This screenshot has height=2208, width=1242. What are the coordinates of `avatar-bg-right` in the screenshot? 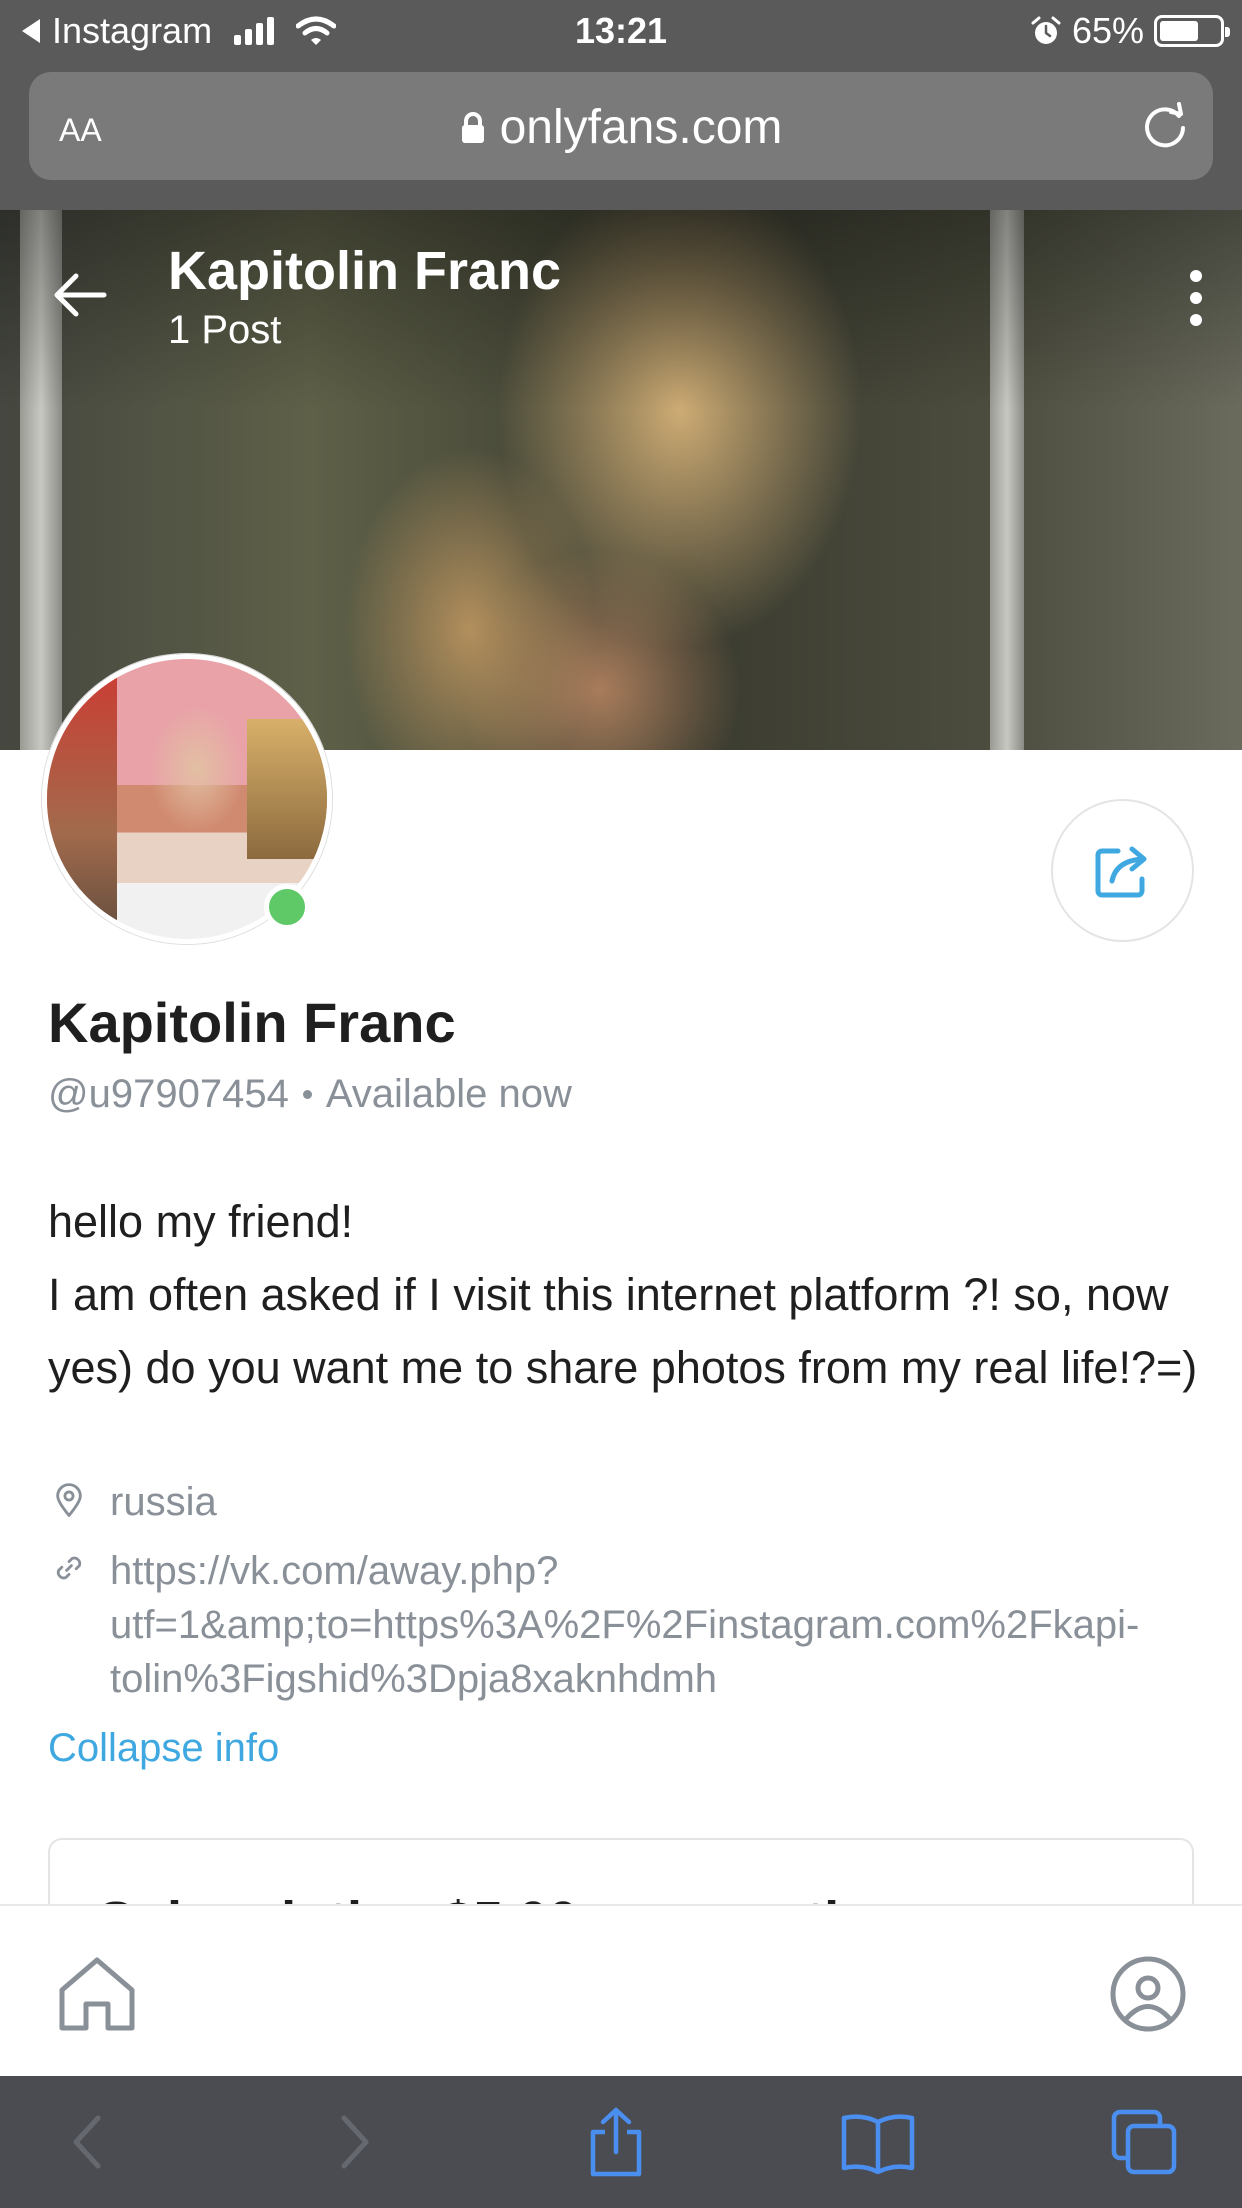 It's located at (287, 789).